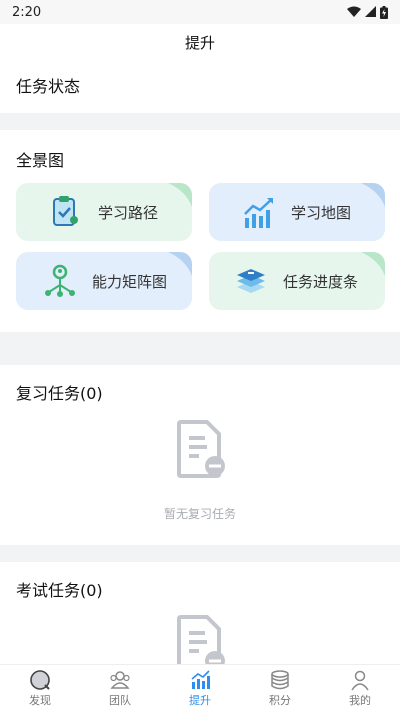 This screenshot has width=400, height=712. What do you see at coordinates (251, 281) in the screenshot?
I see `layers-icon` at bounding box center [251, 281].